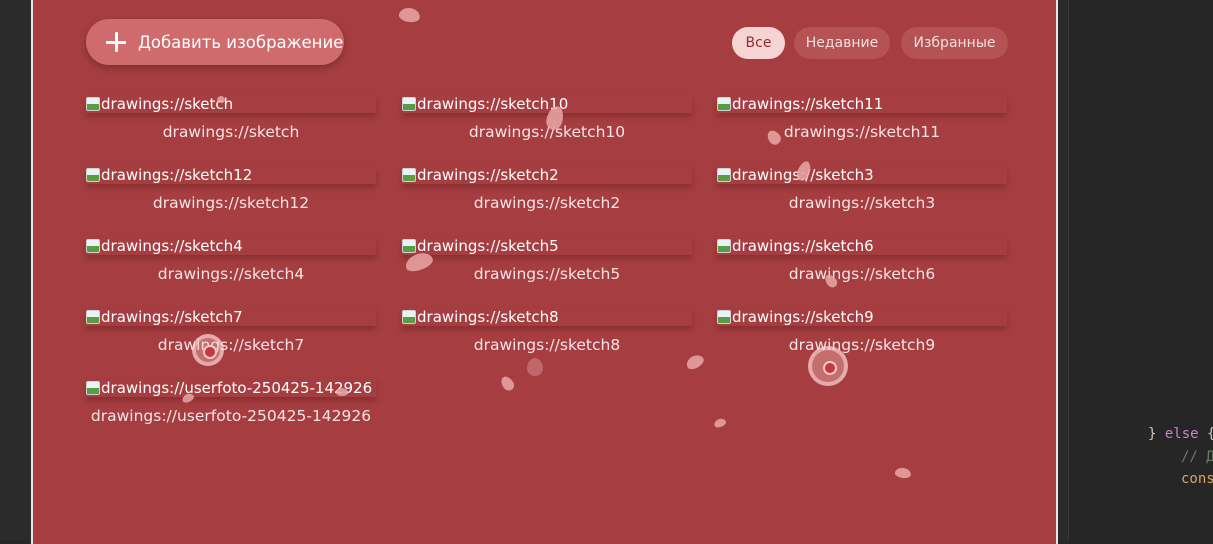 The image size is (1213, 544). What do you see at coordinates (15, 270) in the screenshot?
I see `left-editor-strip` at bounding box center [15, 270].